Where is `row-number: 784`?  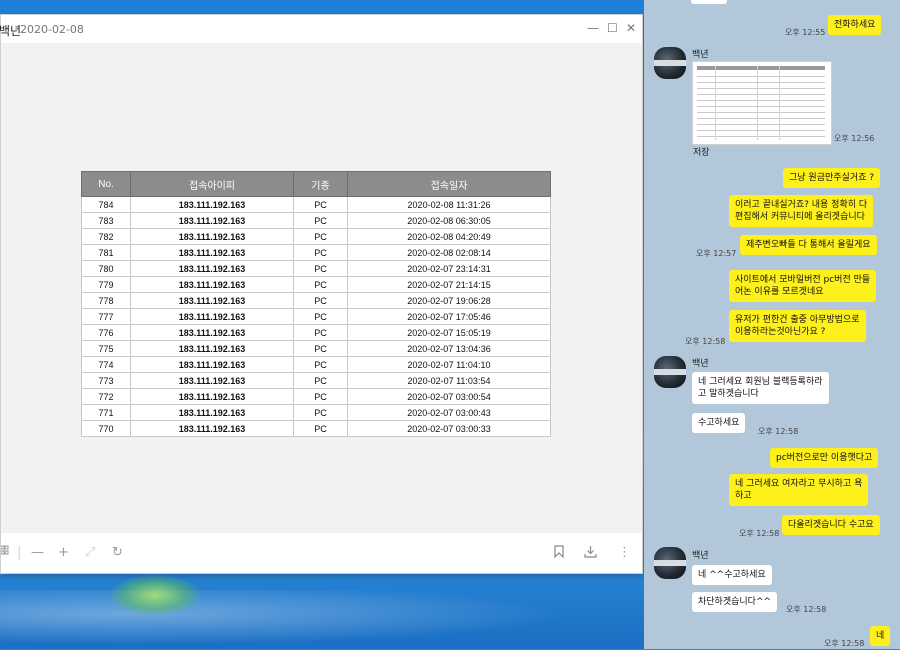
row-number: 784 is located at coordinates (106, 204).